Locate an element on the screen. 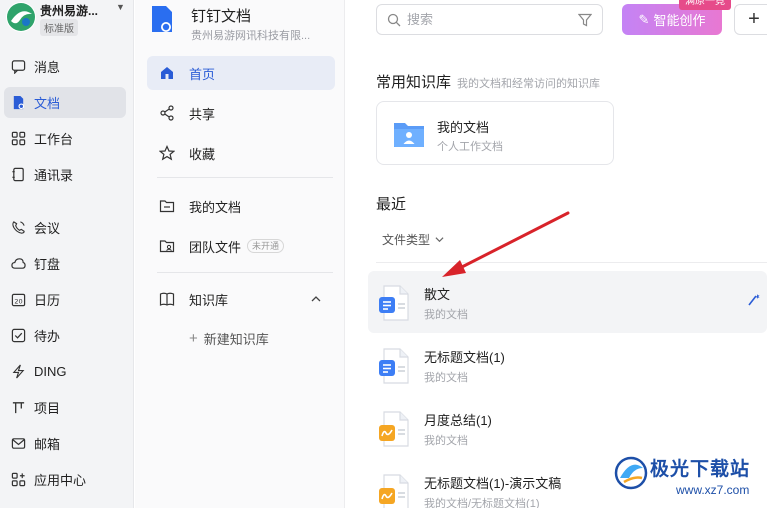  nav-item-meeting: 会议 is located at coordinates (65, 227).